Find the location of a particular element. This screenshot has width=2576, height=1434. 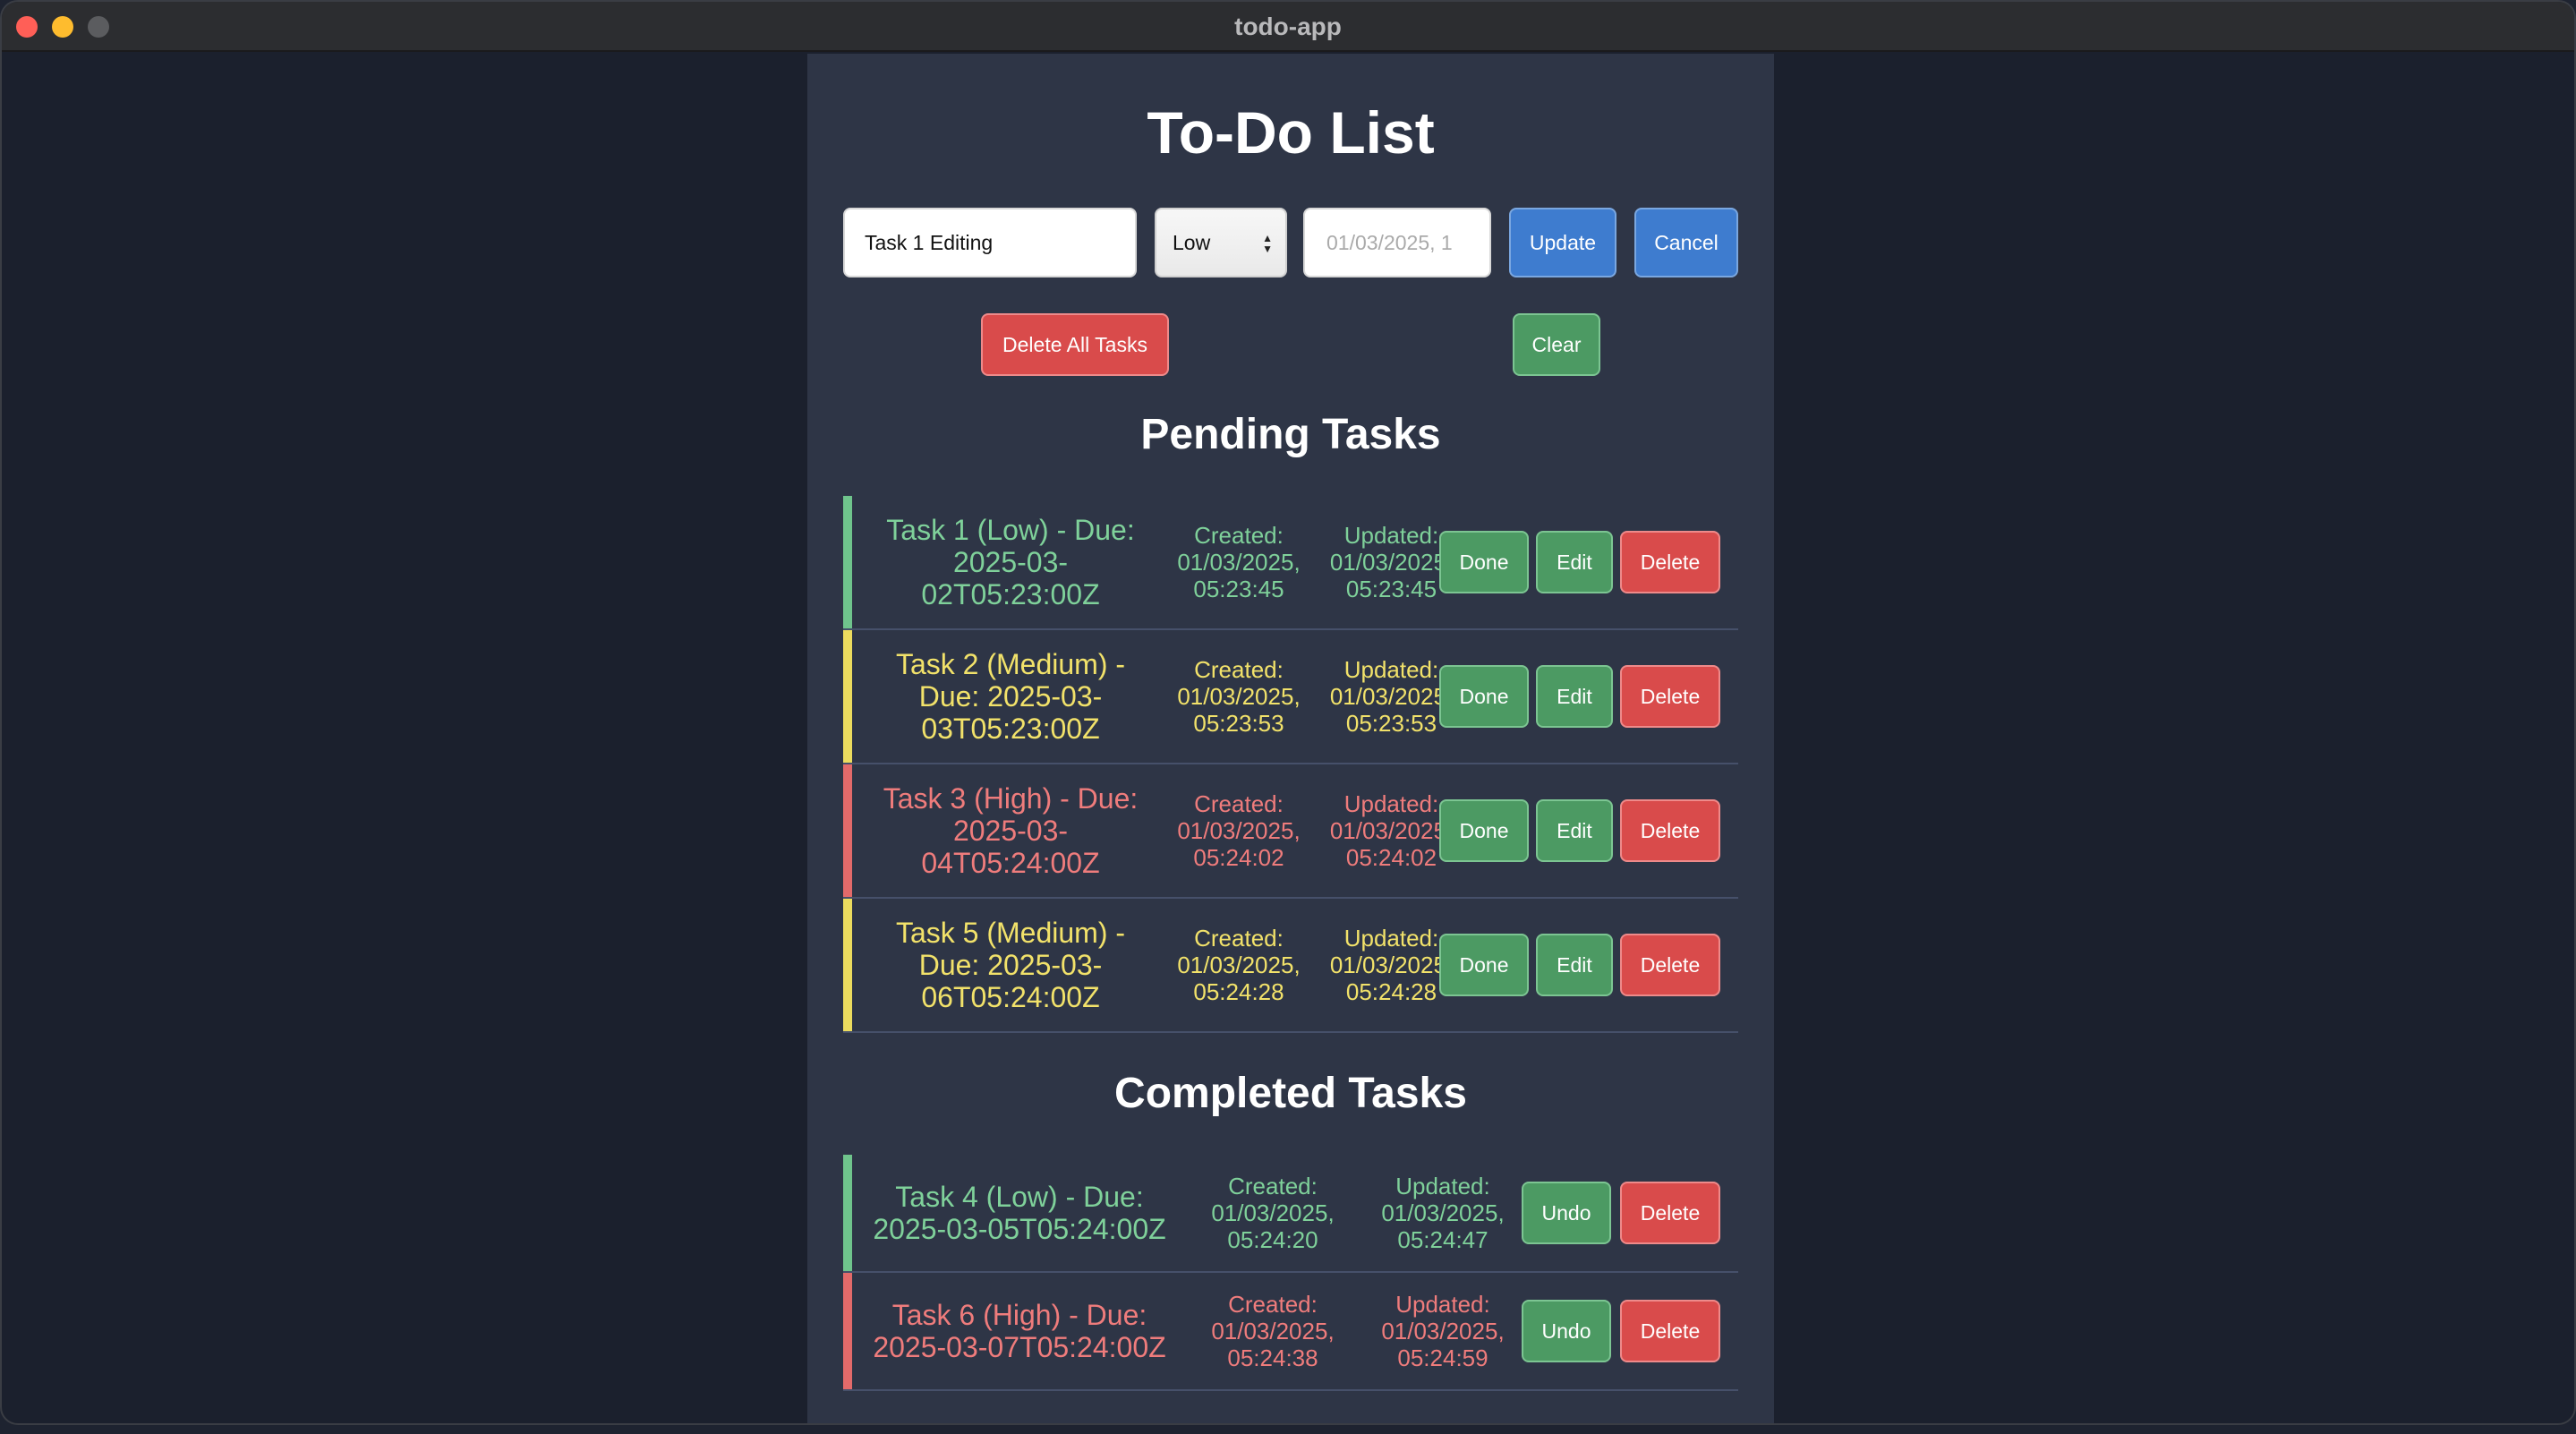

window-title: todo-app is located at coordinates (1288, 26).